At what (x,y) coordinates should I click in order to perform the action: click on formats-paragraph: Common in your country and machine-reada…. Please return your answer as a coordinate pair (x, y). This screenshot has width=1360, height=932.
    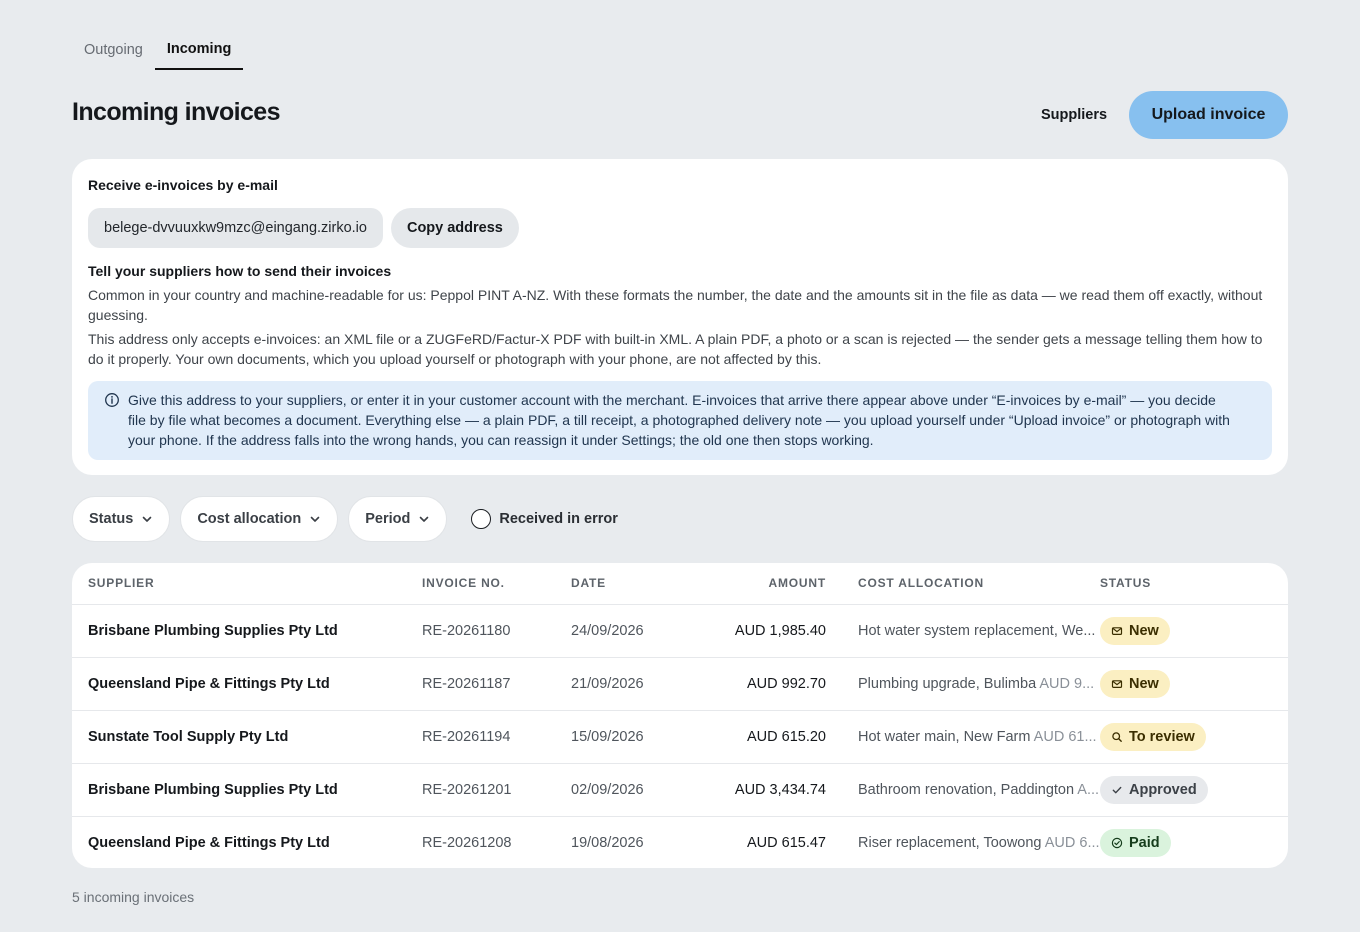
    Looking at the image, I should click on (675, 305).